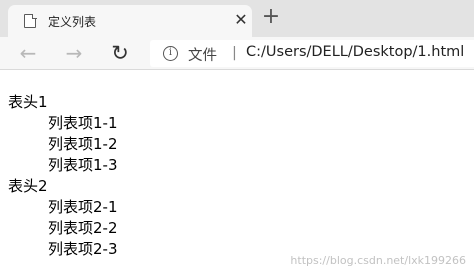 The height and width of the screenshot is (273, 474). Describe the element at coordinates (170, 53) in the screenshot. I see `info-icon: i` at that location.